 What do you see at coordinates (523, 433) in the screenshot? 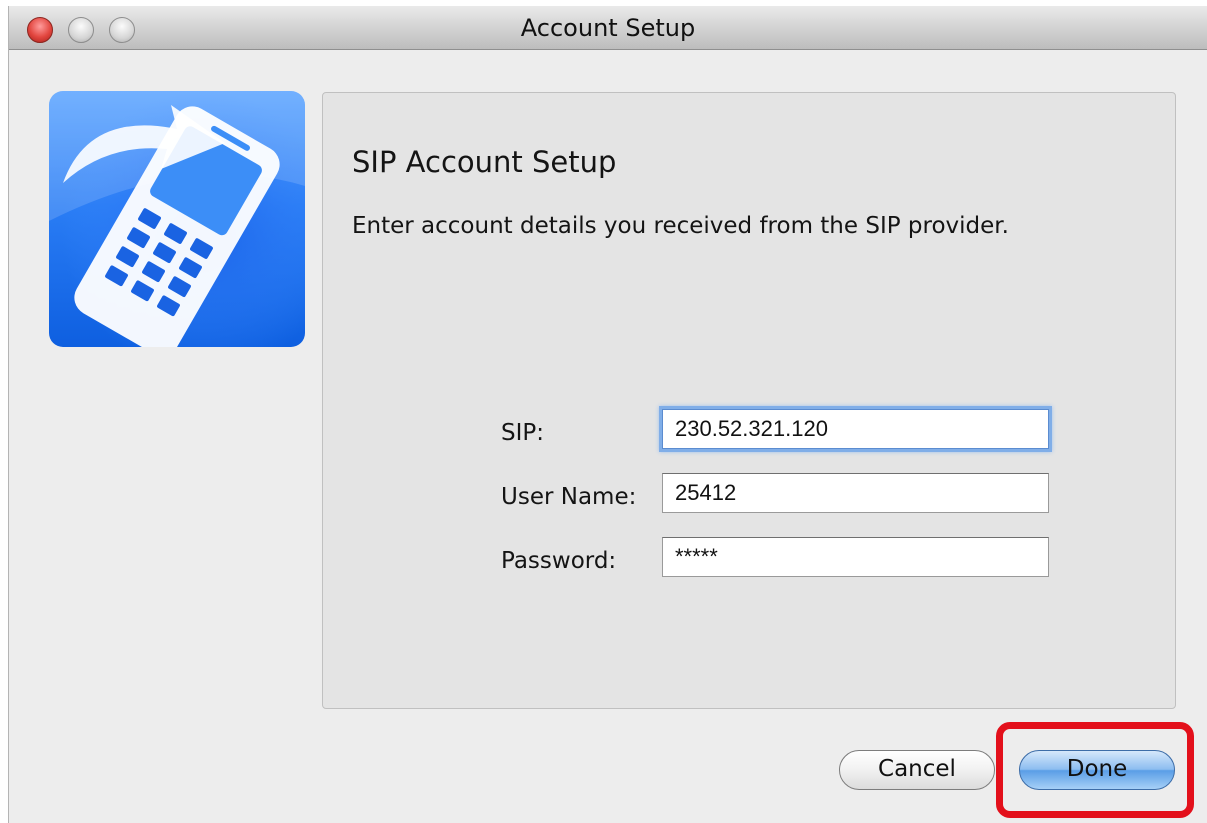
I see `sip-label: SIP:` at bounding box center [523, 433].